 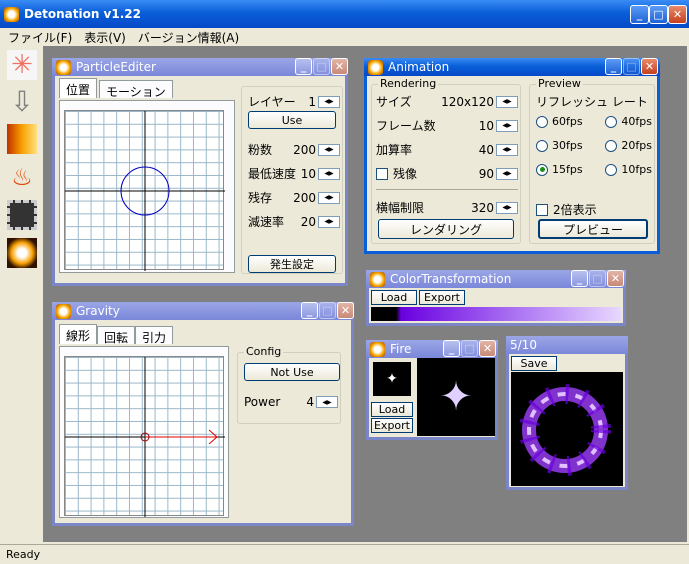 I want to click on accel-spinner: ◀▶, so click(x=507, y=149).